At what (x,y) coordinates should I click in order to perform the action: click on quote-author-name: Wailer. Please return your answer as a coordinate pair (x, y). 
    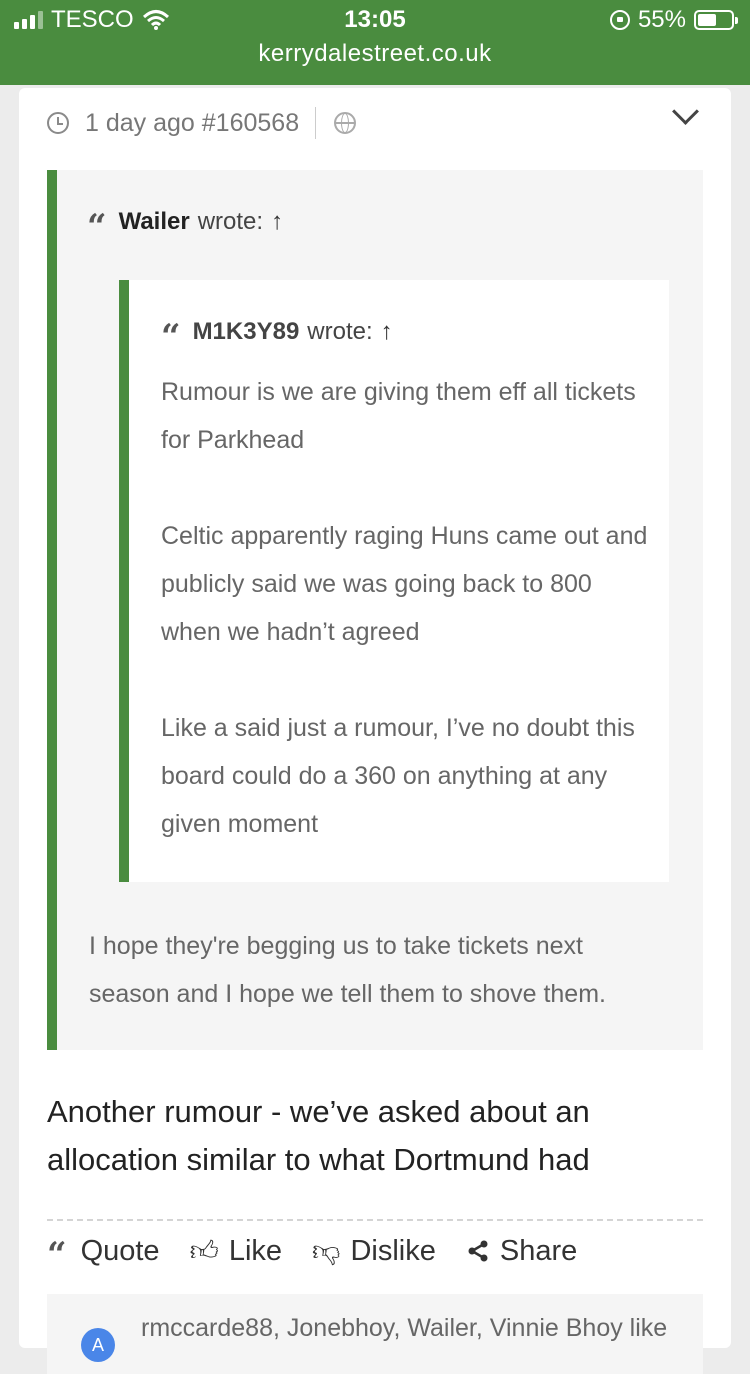
    Looking at the image, I should click on (154, 222).